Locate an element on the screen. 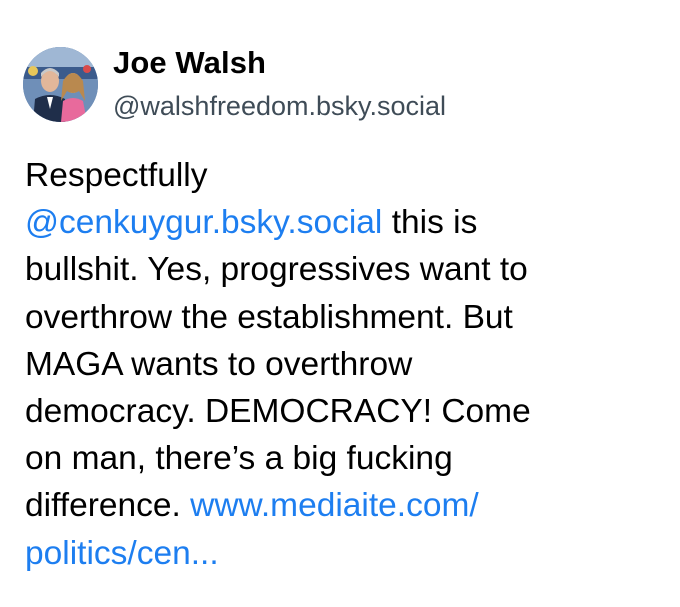 This screenshot has width=680, height=607. post-header: Joe Walsh @walshfreedom.bsky.social is located at coordinates (333, 85).